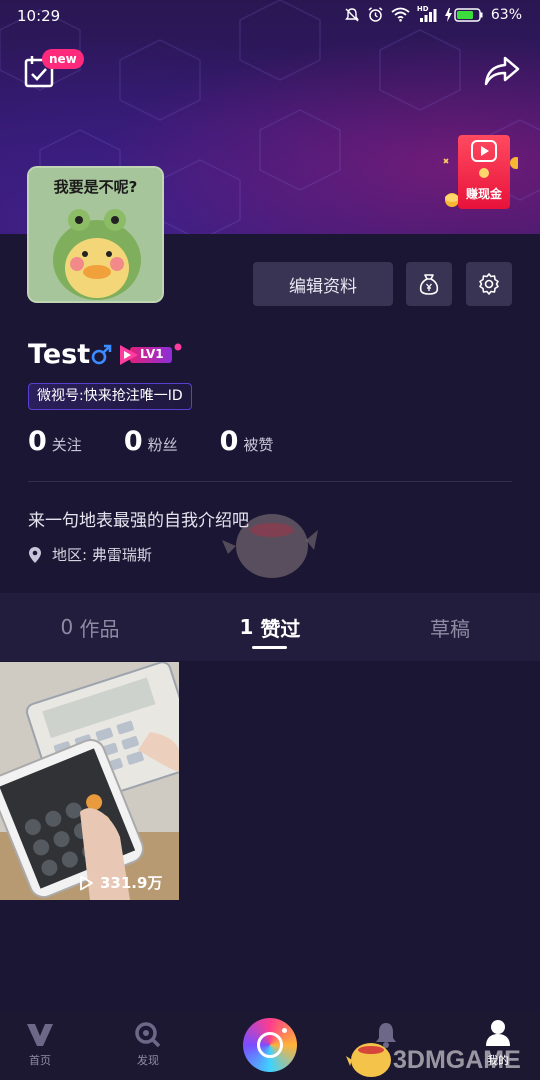 This screenshot has width=540, height=1080. I want to click on stat-followers: 0 粉丝, so click(151, 441).